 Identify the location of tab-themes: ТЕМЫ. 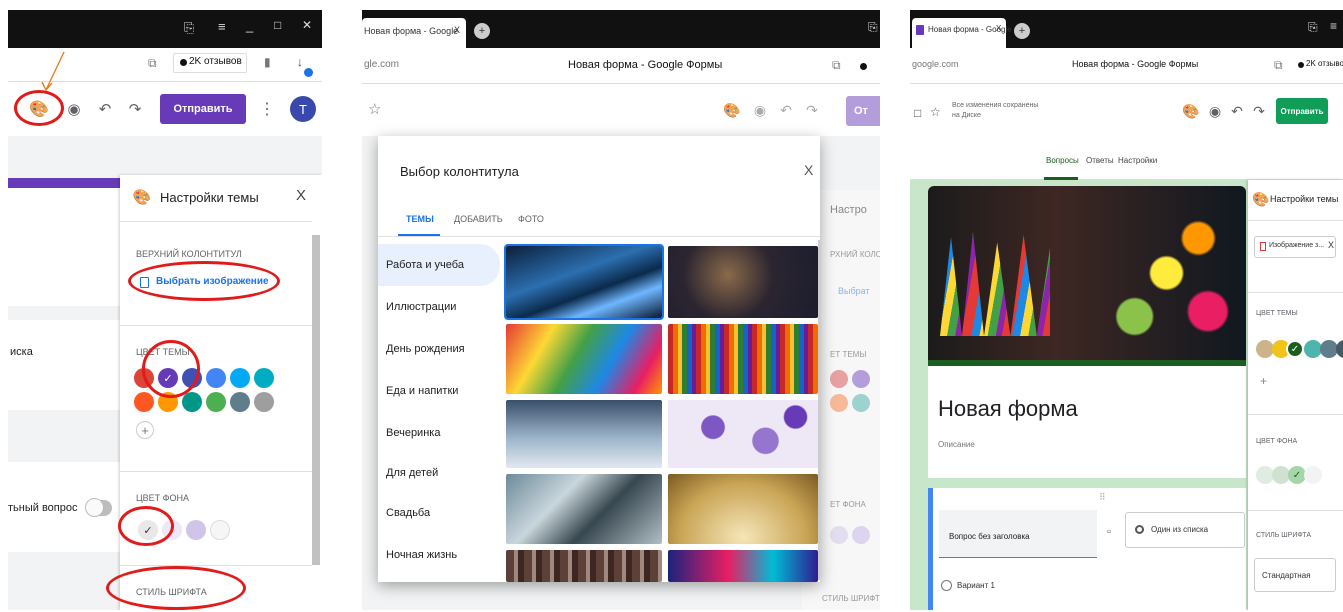
(420, 219).